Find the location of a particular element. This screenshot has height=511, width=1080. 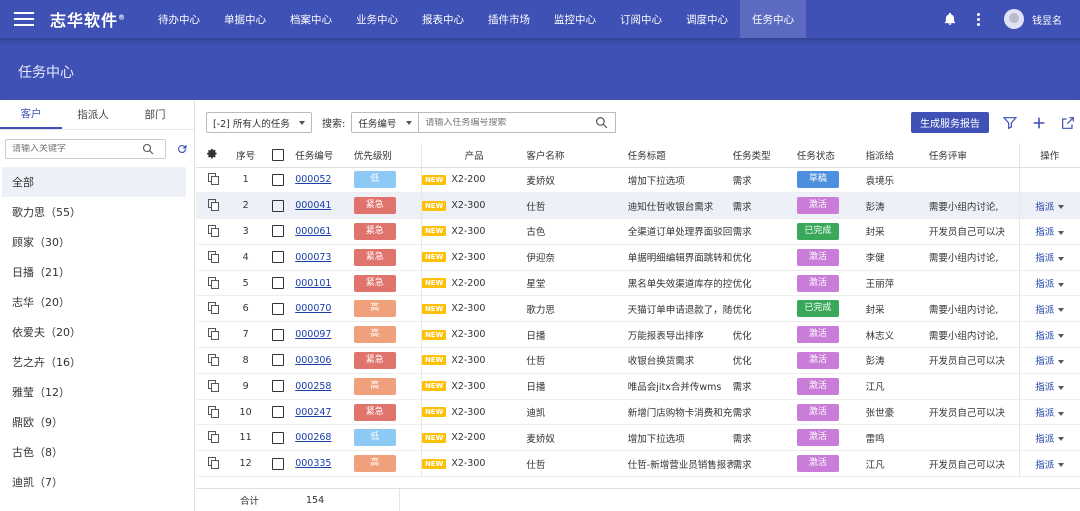

sidebar-item: 古色（8） is located at coordinates (94, 452).